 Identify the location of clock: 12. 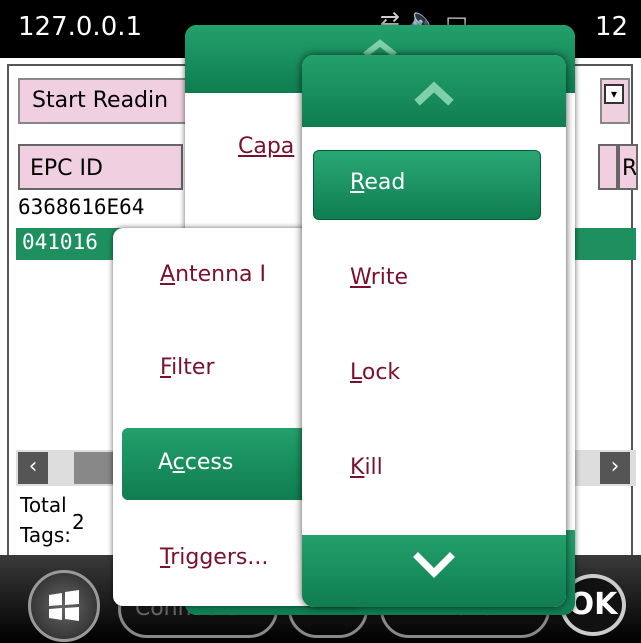
(612, 27).